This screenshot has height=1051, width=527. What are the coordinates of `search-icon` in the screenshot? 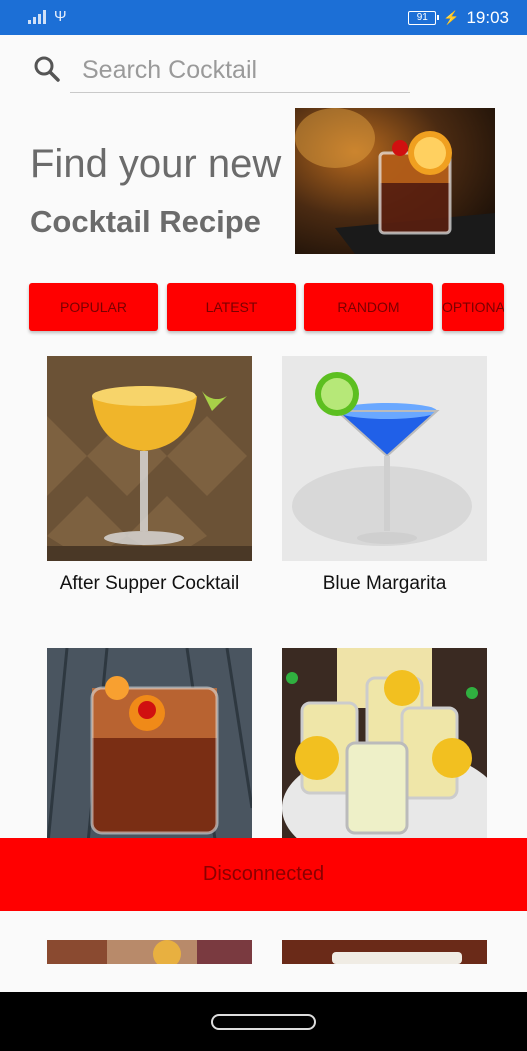 It's located at (47, 69).